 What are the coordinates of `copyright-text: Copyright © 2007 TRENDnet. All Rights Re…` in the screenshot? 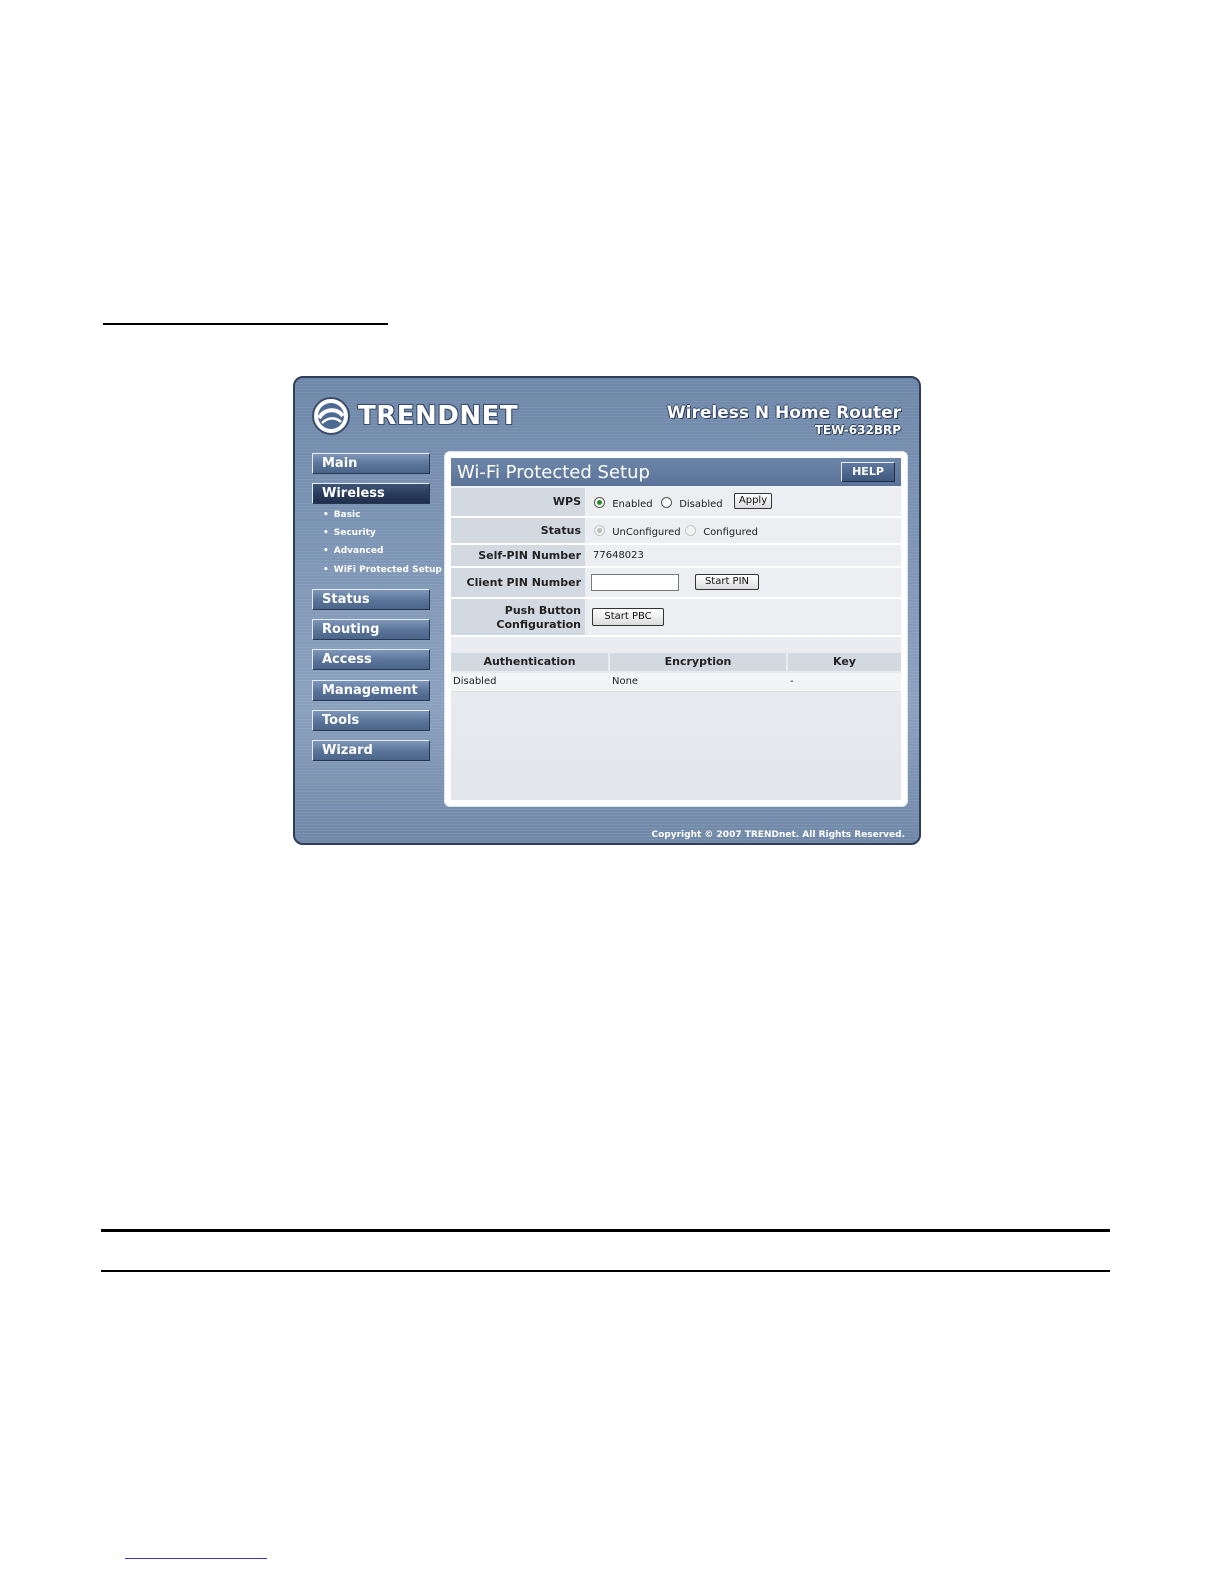 It's located at (778, 835).